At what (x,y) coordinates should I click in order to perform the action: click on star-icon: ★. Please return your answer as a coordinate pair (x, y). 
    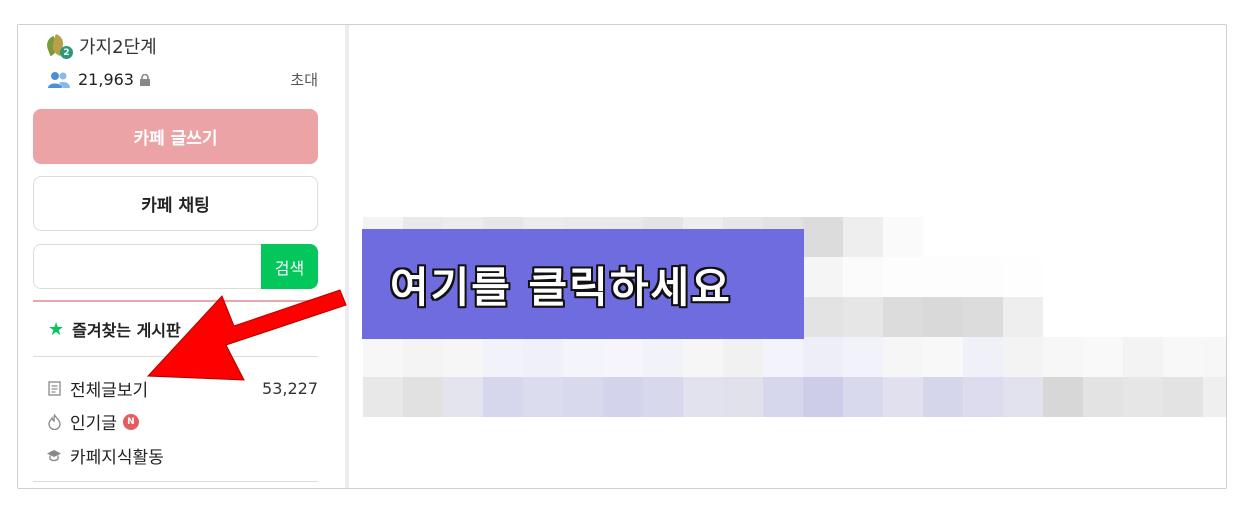
    Looking at the image, I should click on (56, 329).